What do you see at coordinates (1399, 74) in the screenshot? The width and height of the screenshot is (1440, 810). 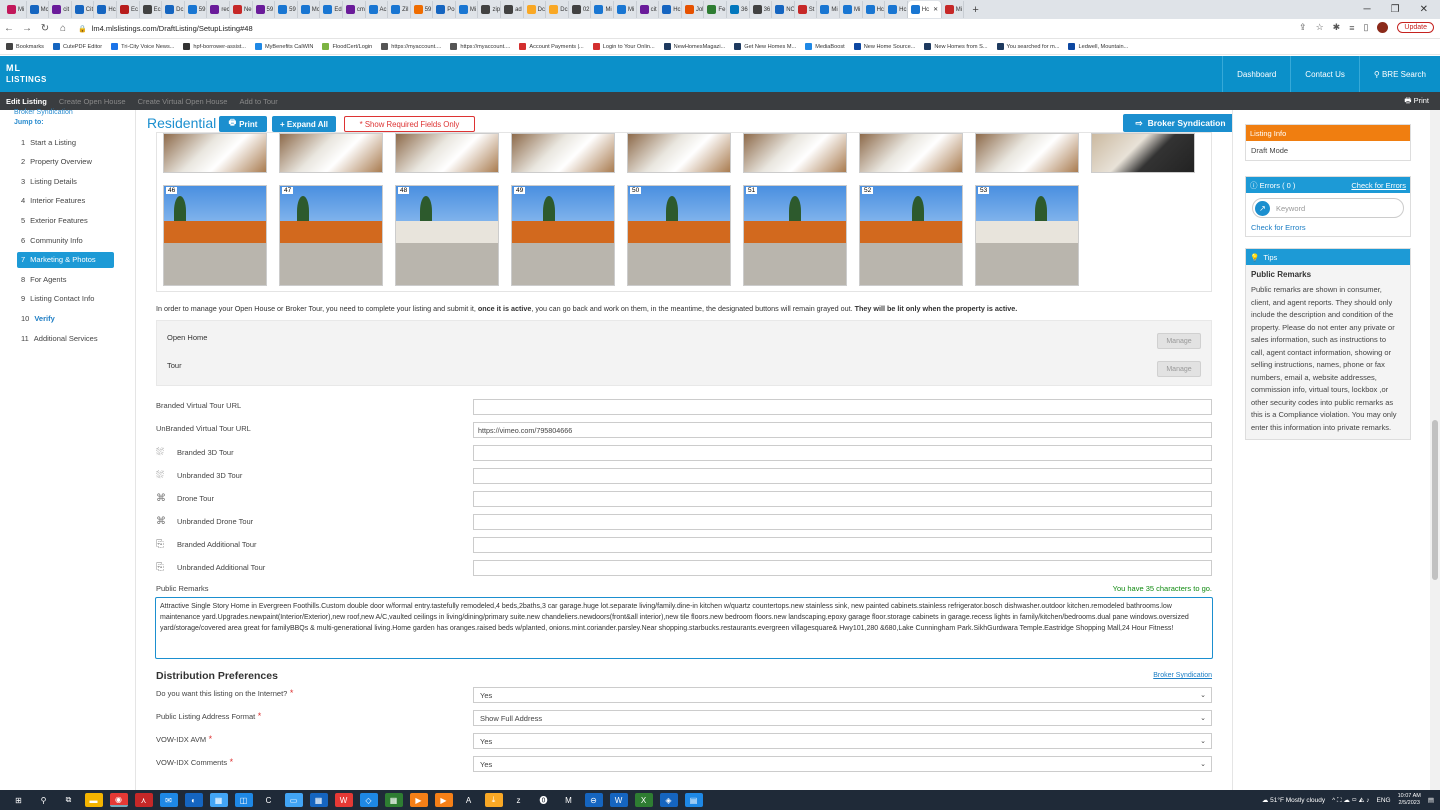 I see `nav-bre-search: ⚲ BRE Search` at bounding box center [1399, 74].